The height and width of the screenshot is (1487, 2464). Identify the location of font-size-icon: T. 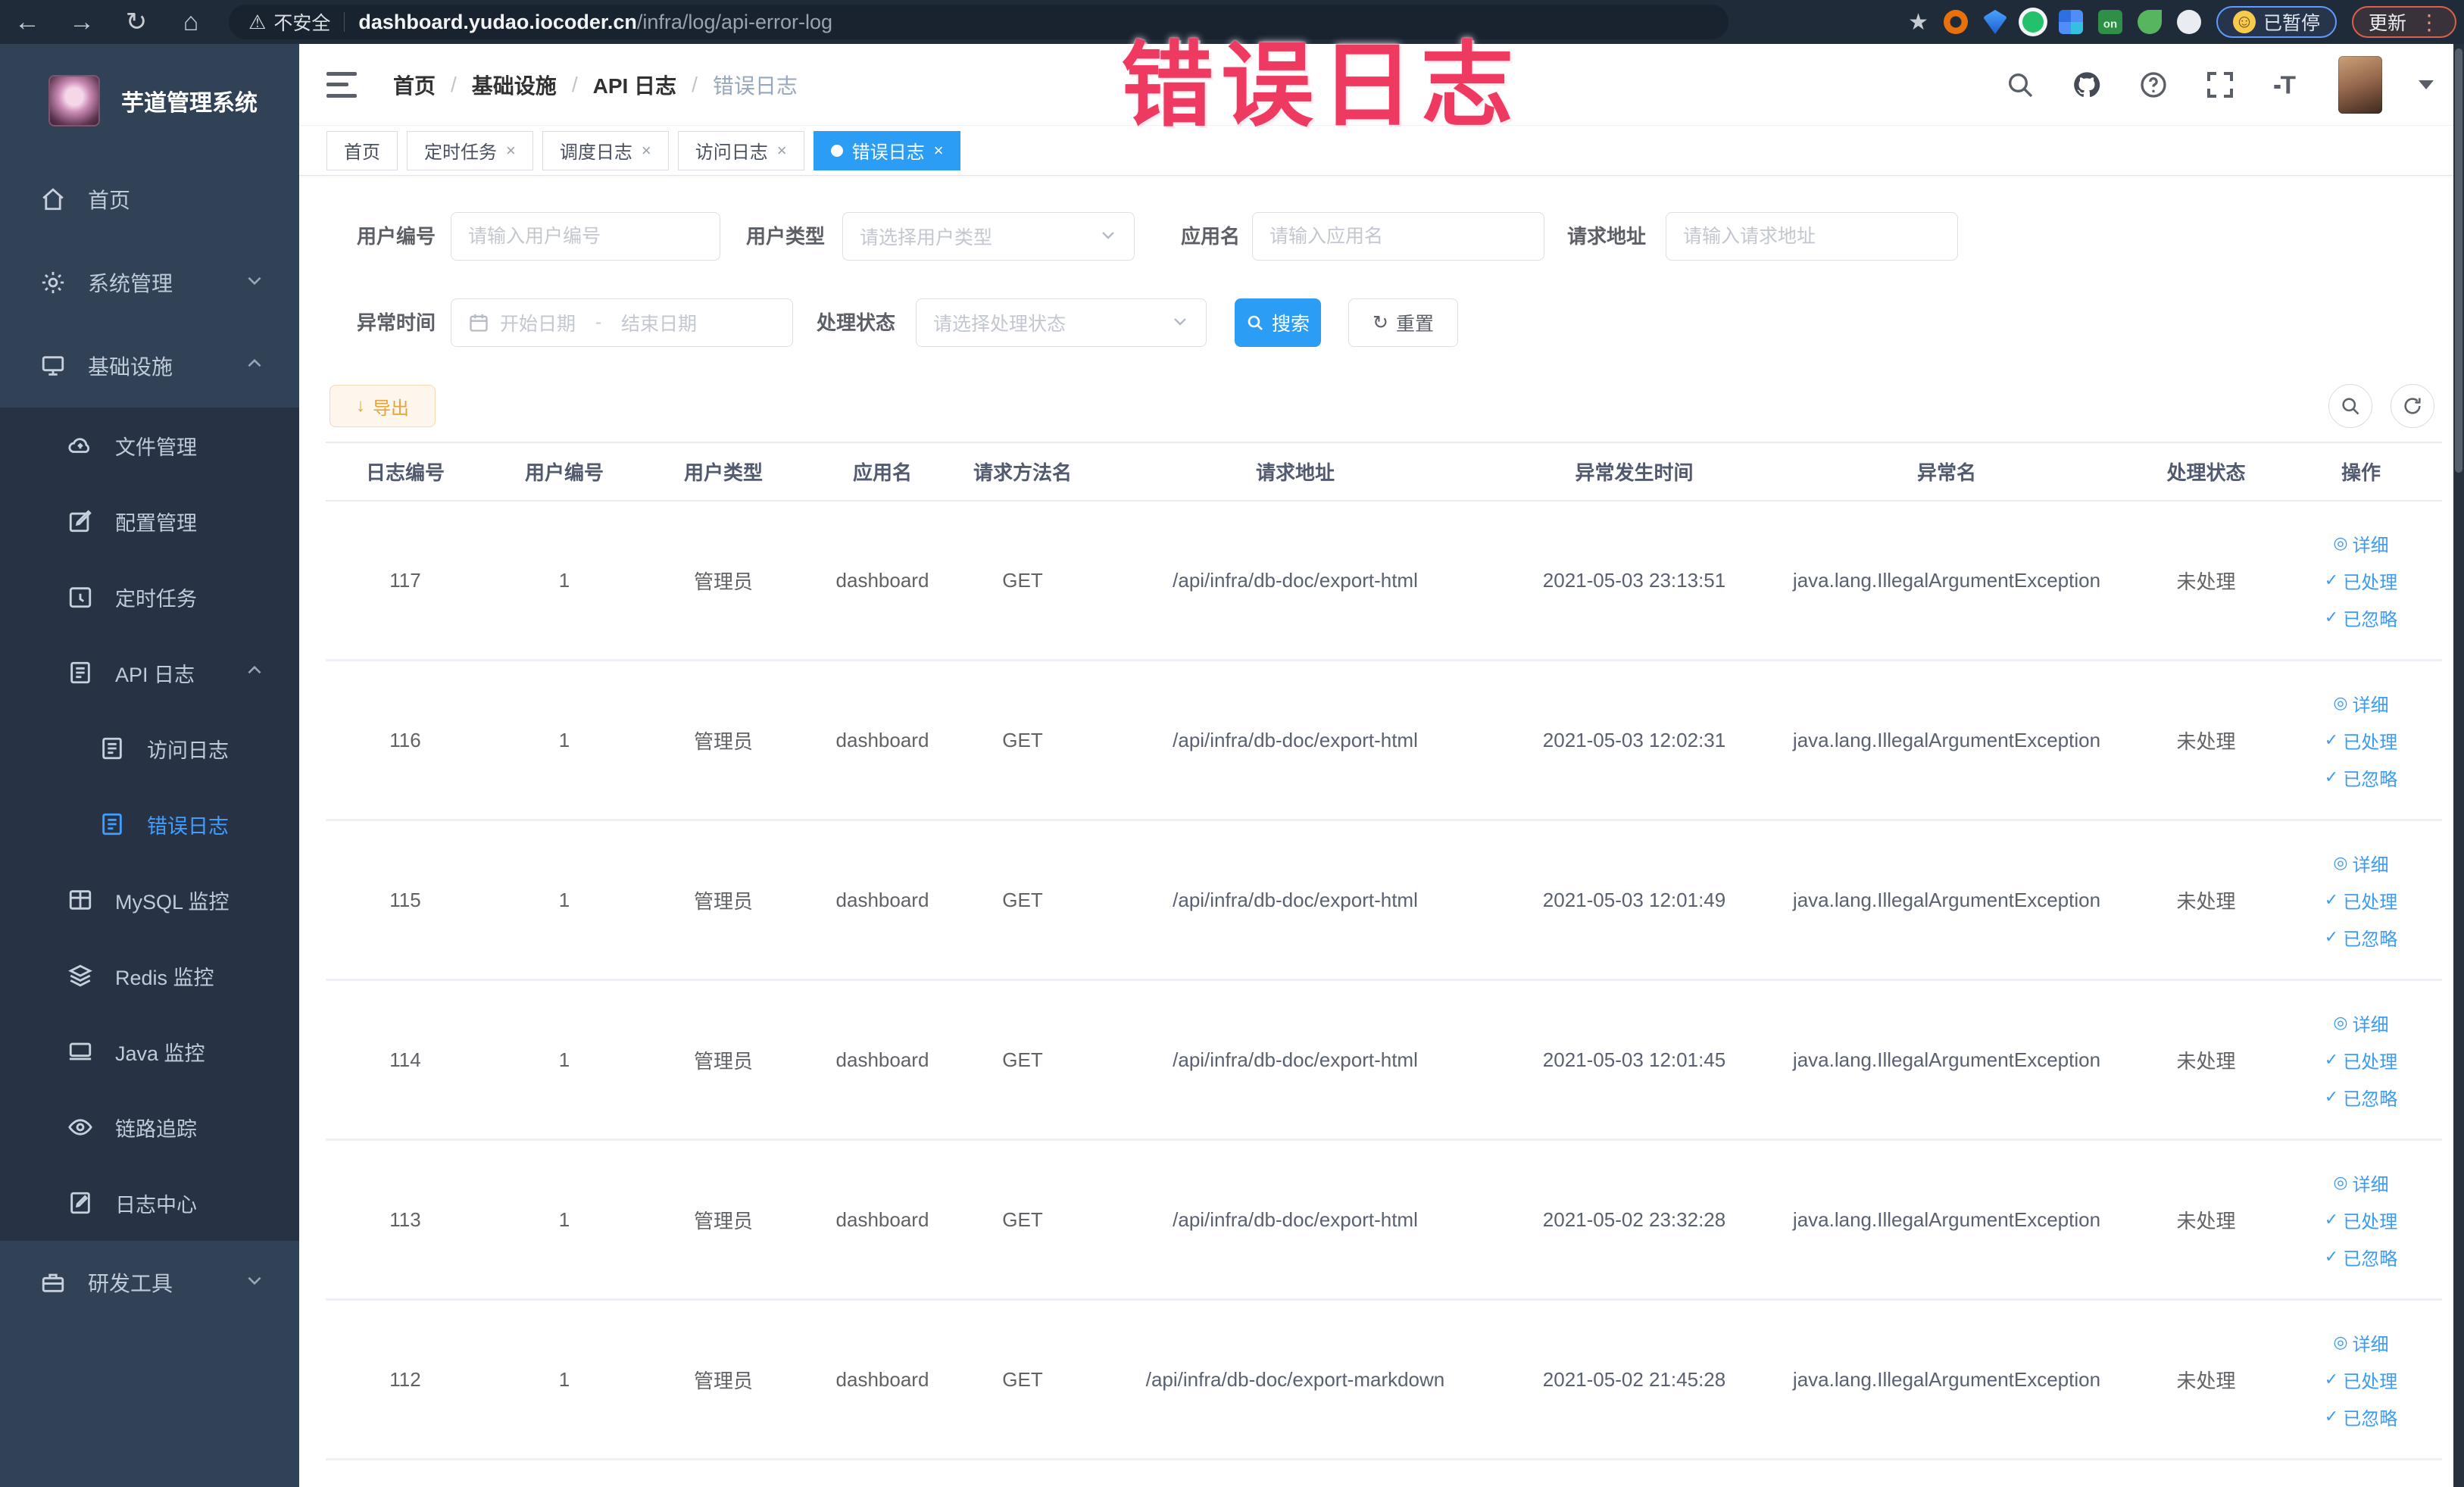
(2287, 85).